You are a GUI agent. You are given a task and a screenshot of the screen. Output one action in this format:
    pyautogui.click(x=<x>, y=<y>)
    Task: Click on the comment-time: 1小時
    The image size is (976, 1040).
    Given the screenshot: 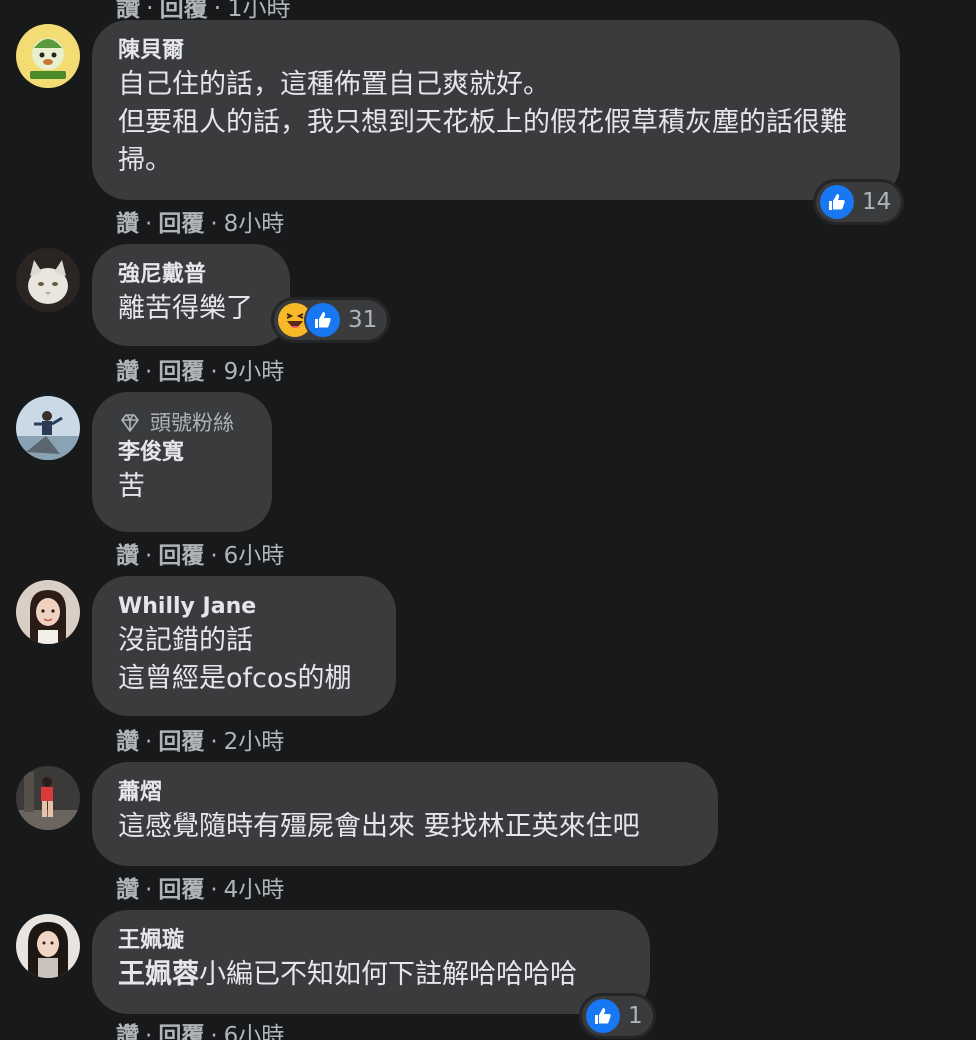 What is the action you would take?
    pyautogui.click(x=258, y=11)
    